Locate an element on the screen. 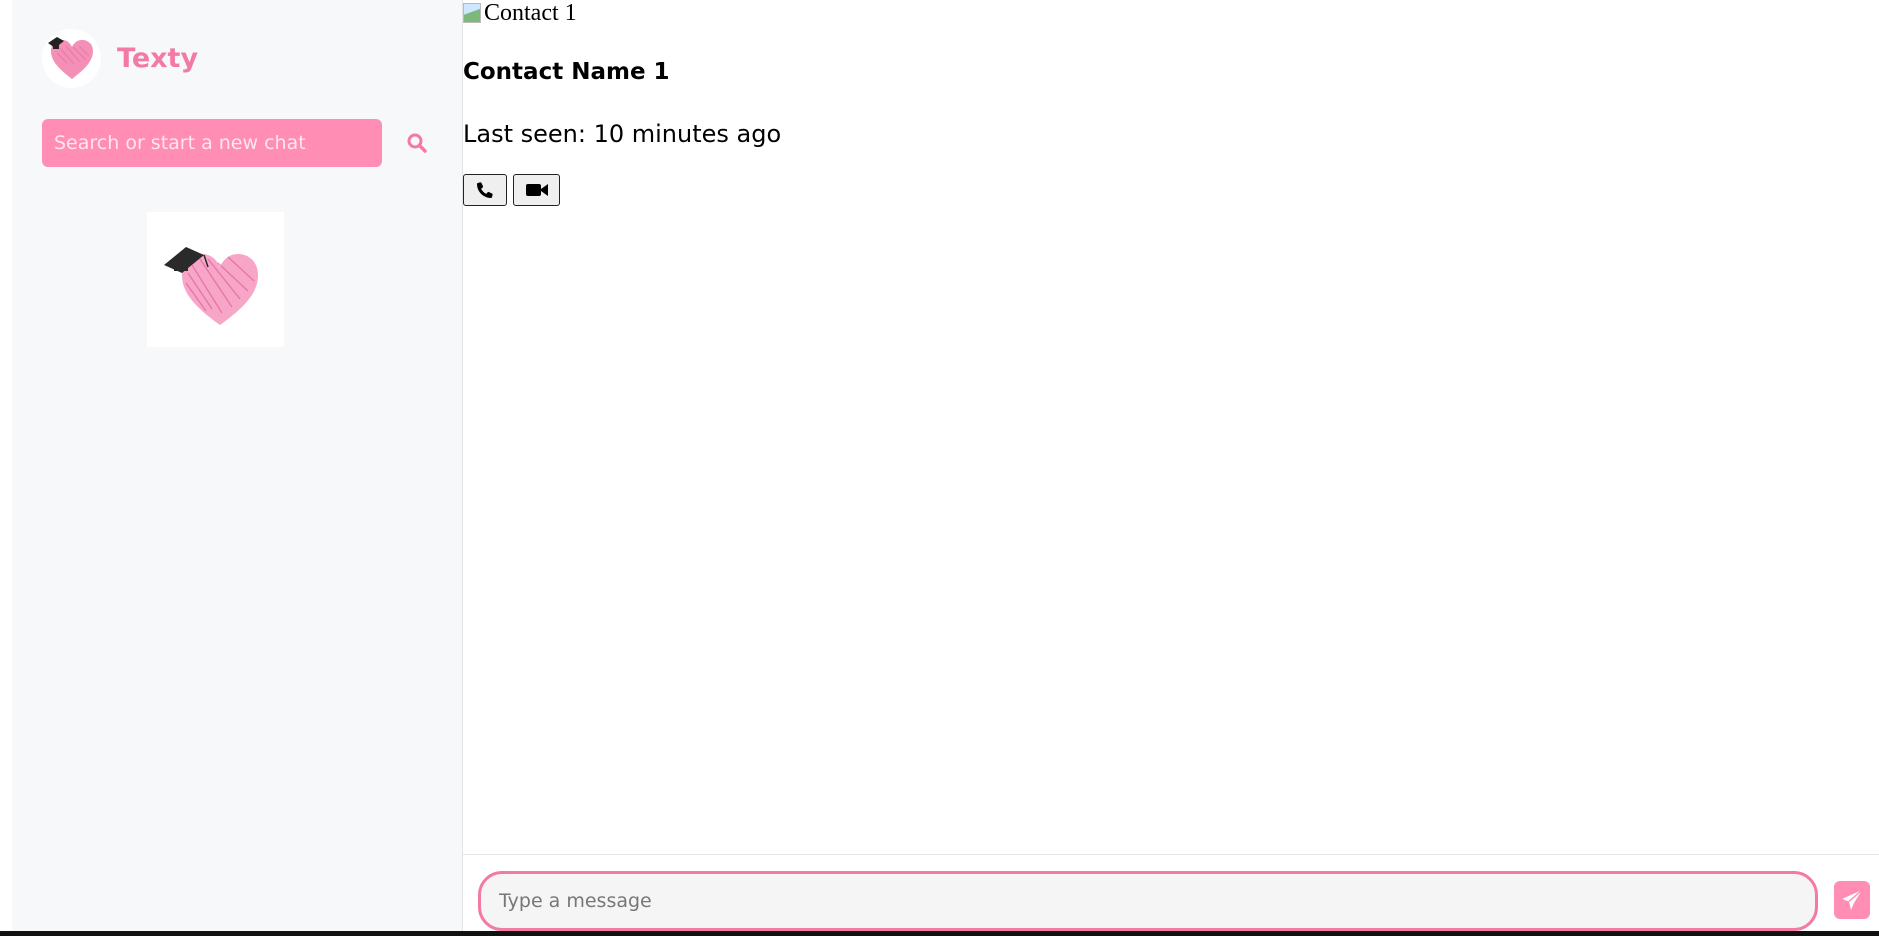 This screenshot has height=936, width=1879. video-camera-icon is located at coordinates (536, 190).